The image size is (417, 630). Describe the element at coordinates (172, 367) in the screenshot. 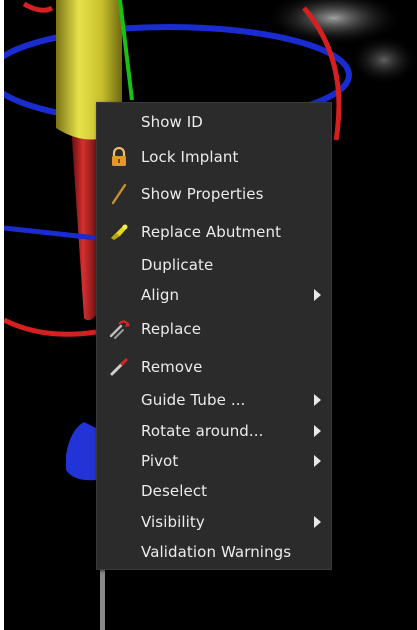

I see `menu-item-label: Remove` at that location.